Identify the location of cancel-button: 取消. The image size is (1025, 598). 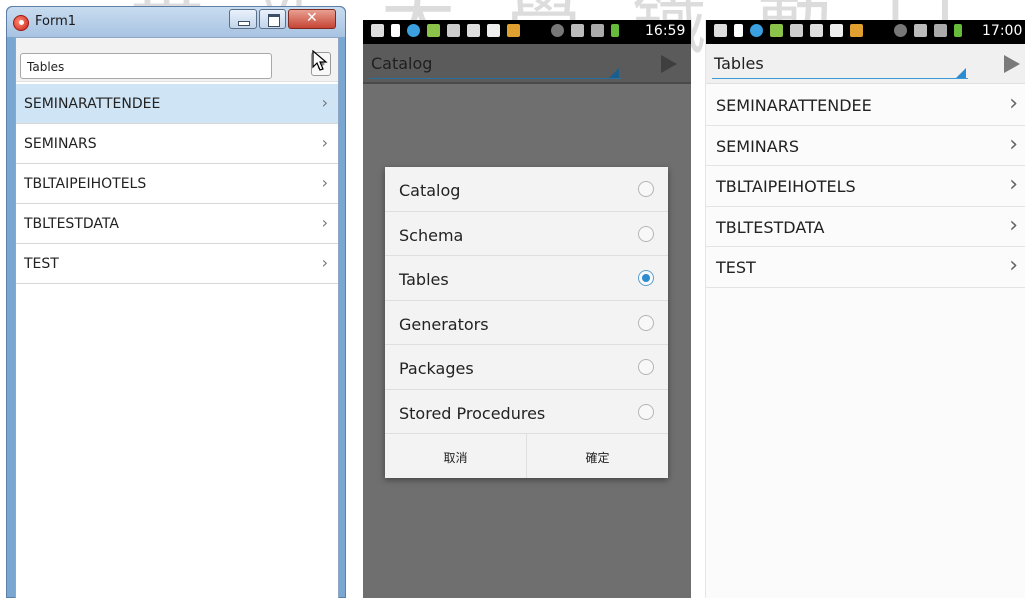
(455, 456).